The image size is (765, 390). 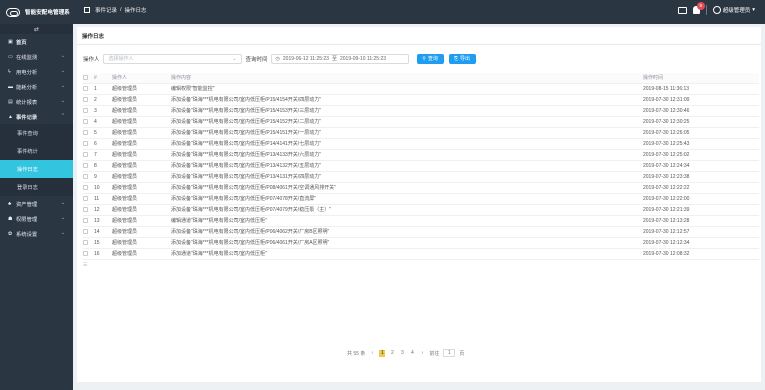 I want to click on top-bar: 智能安配电管理系 事件记录 / 操作日志 9 超级管理员 ▾, so click(x=382, y=12).